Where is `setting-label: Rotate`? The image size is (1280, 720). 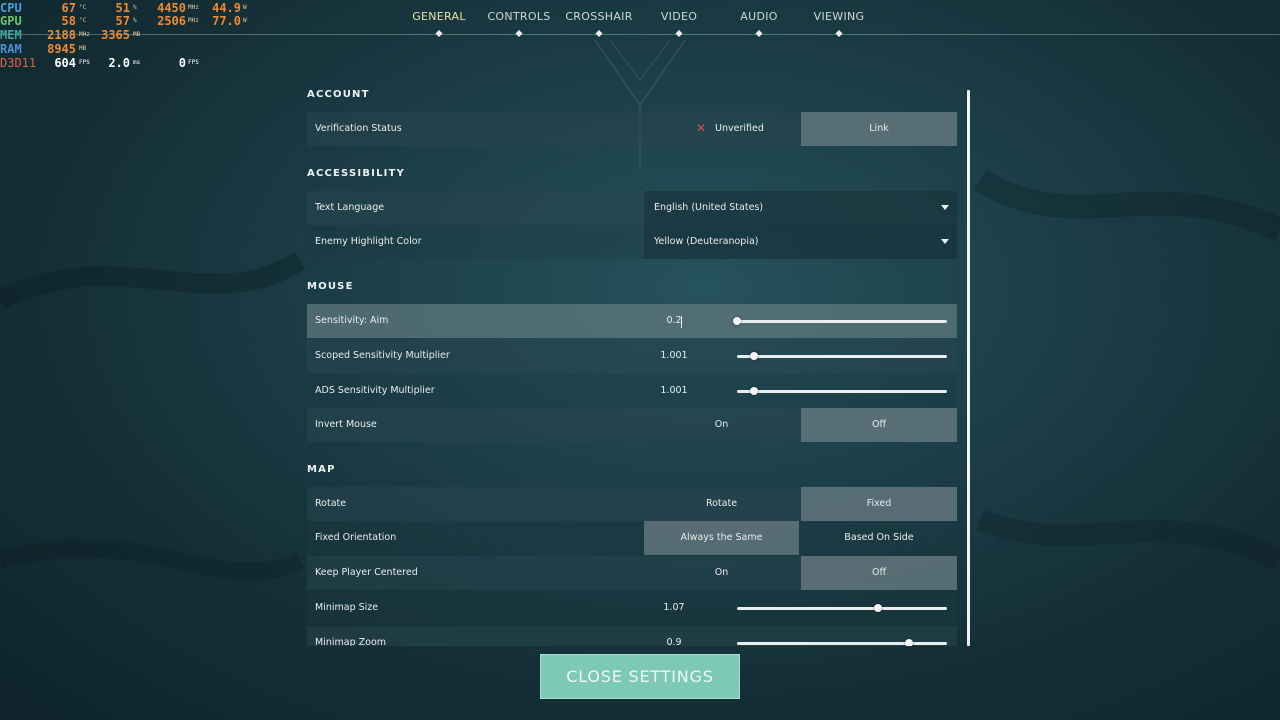 setting-label: Rotate is located at coordinates (331, 503).